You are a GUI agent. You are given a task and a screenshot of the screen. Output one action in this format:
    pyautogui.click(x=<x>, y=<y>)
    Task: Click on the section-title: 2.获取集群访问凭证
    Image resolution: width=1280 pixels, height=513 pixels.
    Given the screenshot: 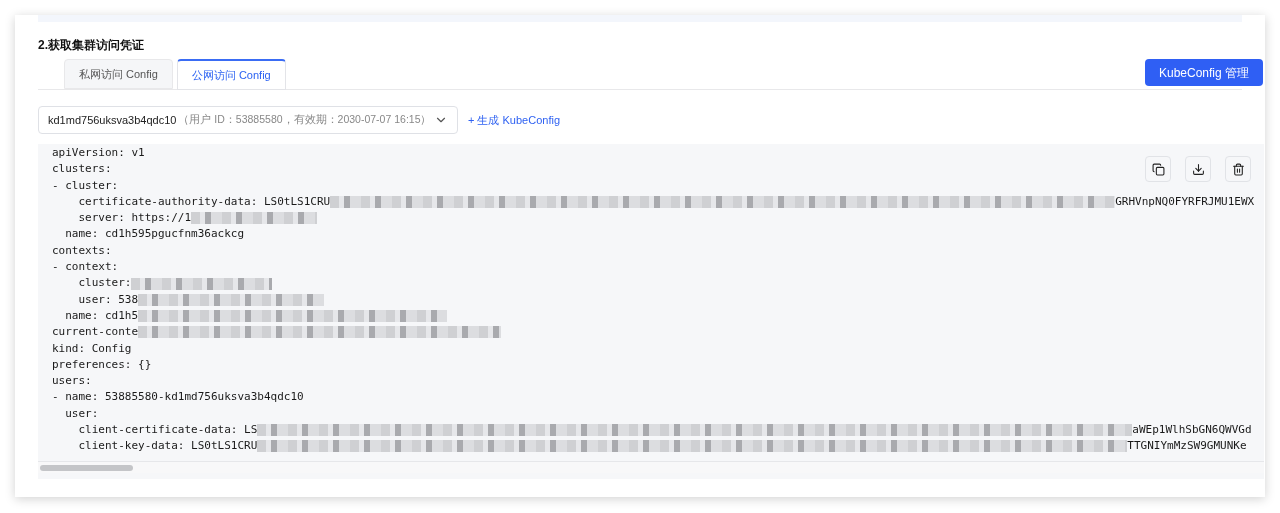 What is the action you would take?
    pyautogui.click(x=91, y=45)
    